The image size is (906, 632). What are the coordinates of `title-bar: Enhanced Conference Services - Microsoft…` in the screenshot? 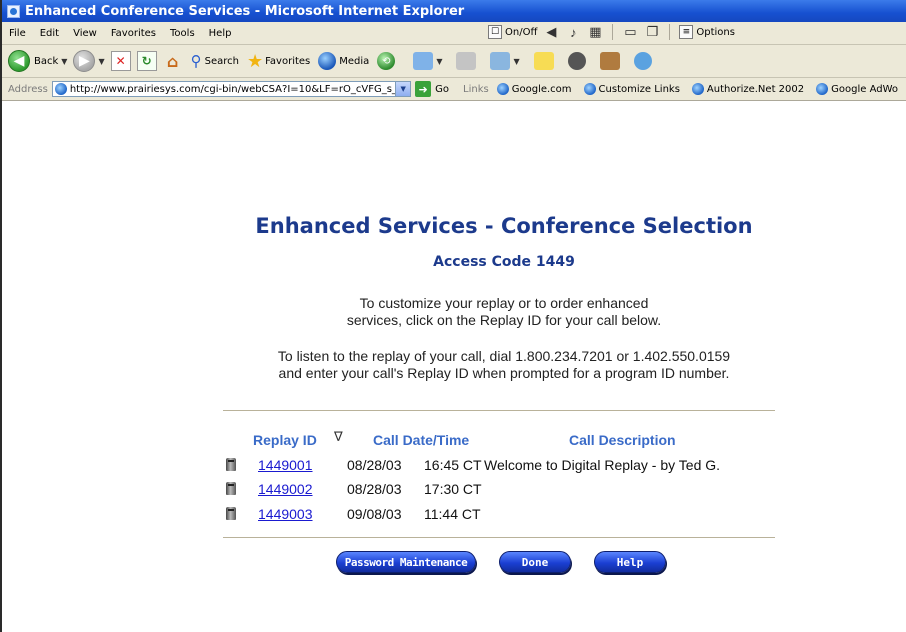 It's located at (454, 11).